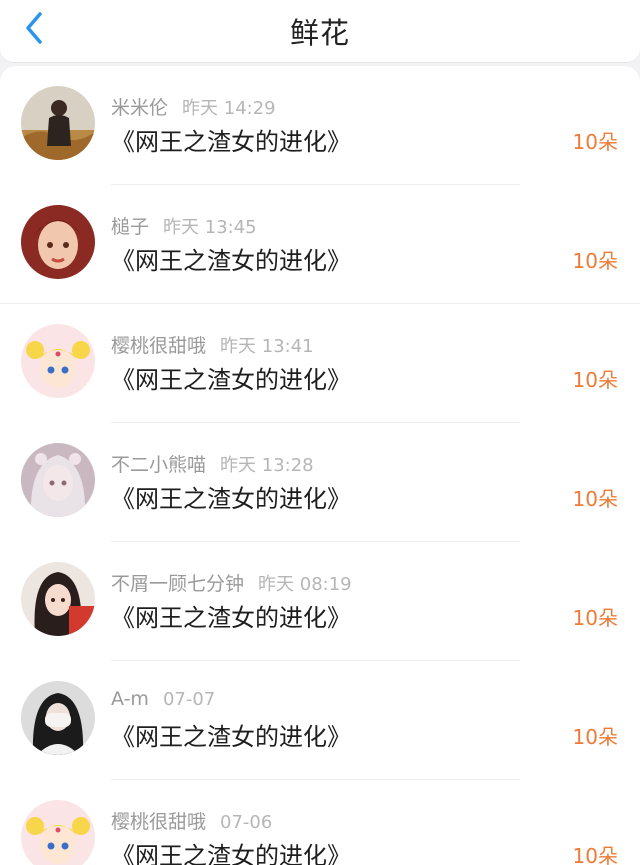 The image size is (640, 865). I want to click on list-item: 不屑一顾七分钟 昨天 08:19 《网王之渣女的进化》 10朵, so click(320, 601).